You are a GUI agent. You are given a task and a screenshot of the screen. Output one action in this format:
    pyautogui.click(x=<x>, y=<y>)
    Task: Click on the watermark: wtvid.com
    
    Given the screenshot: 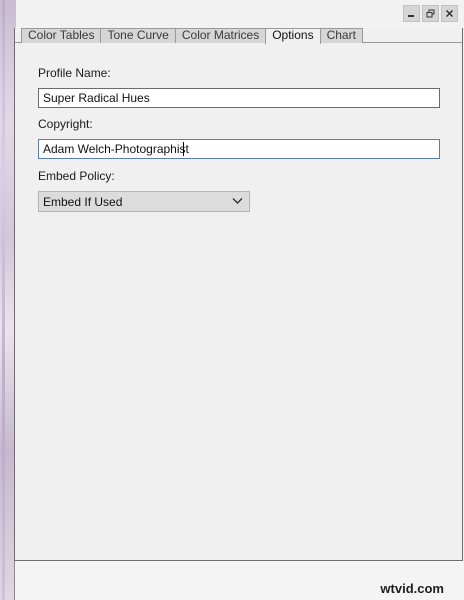 What is the action you would take?
    pyautogui.click(x=412, y=588)
    